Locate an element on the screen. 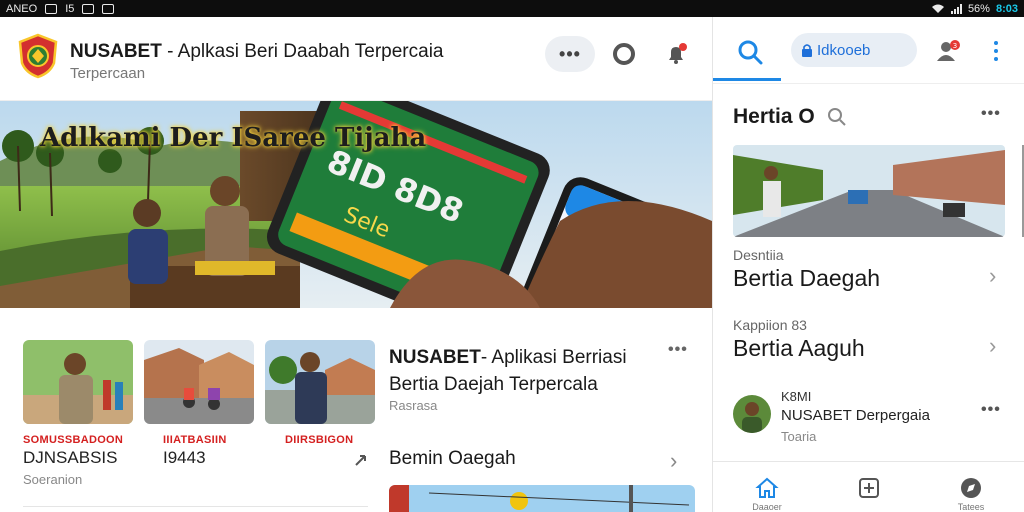 The width and height of the screenshot is (1024, 512). ring-icon is located at coordinates (624, 54).